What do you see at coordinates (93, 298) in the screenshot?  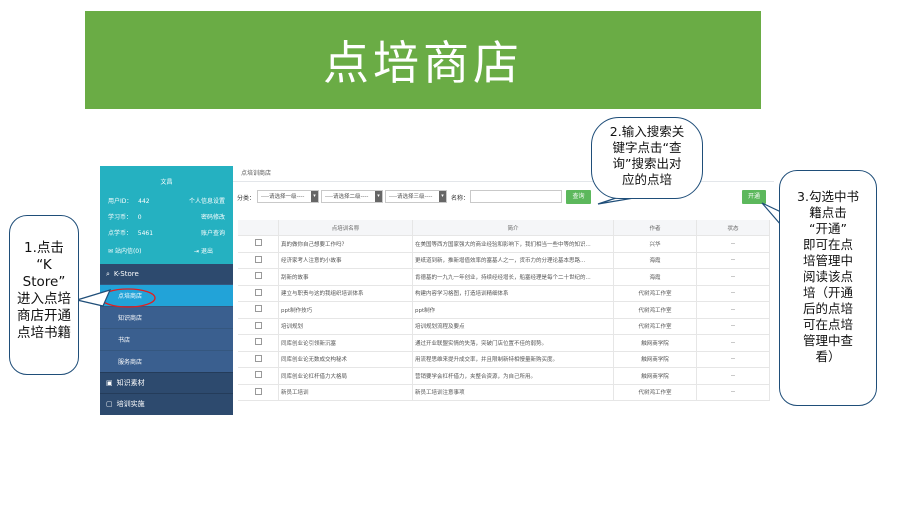 I see `callout-1-pointer` at bounding box center [93, 298].